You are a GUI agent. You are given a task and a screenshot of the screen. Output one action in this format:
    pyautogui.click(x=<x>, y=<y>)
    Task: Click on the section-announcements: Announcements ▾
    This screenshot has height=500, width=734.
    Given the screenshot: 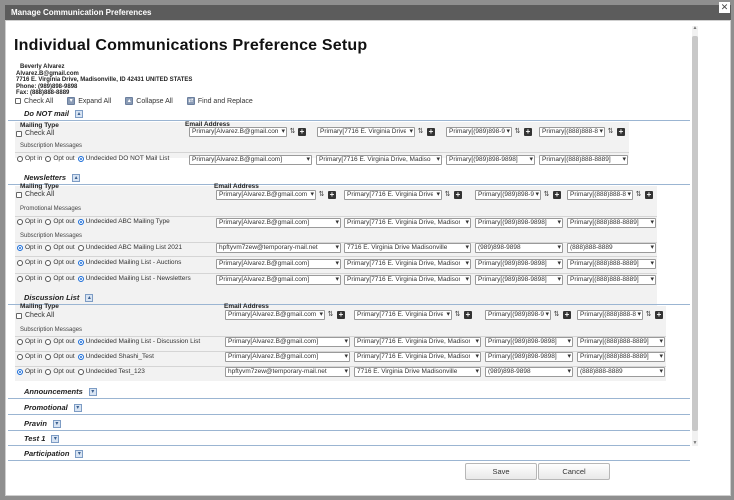 What is the action you would take?
    pyautogui.click(x=349, y=392)
    